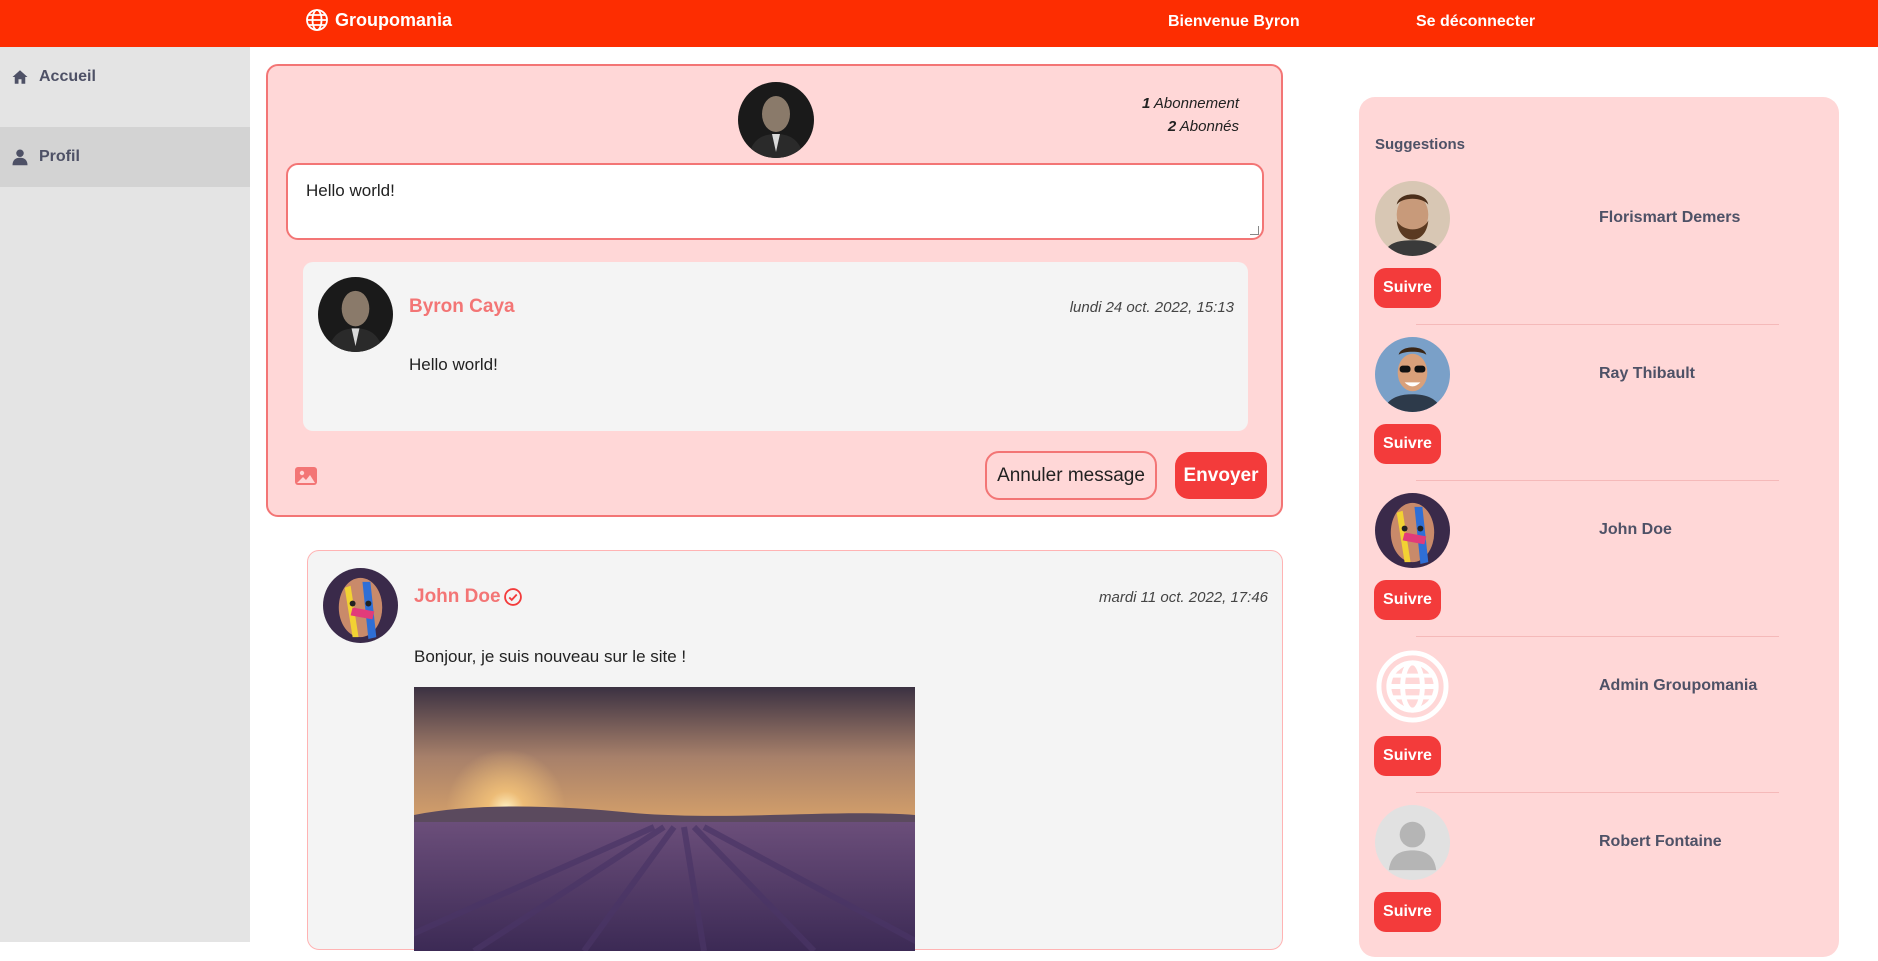 The width and height of the screenshot is (1878, 961). Describe the element at coordinates (394, 19) in the screenshot. I see `brand-name: Groupomania` at that location.